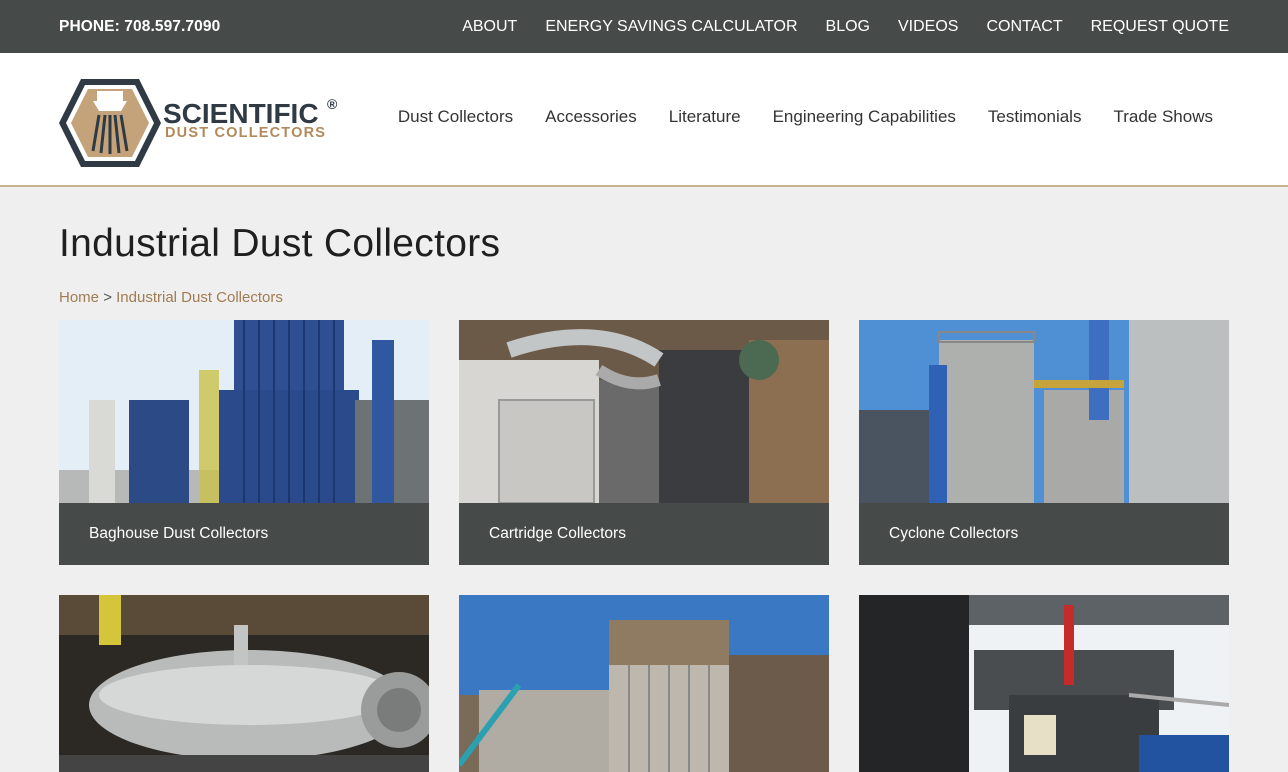 Image resolution: width=1288 pixels, height=772 pixels. What do you see at coordinates (1024, 27) in the screenshot?
I see `top-nav-contact: CONTACT` at bounding box center [1024, 27].